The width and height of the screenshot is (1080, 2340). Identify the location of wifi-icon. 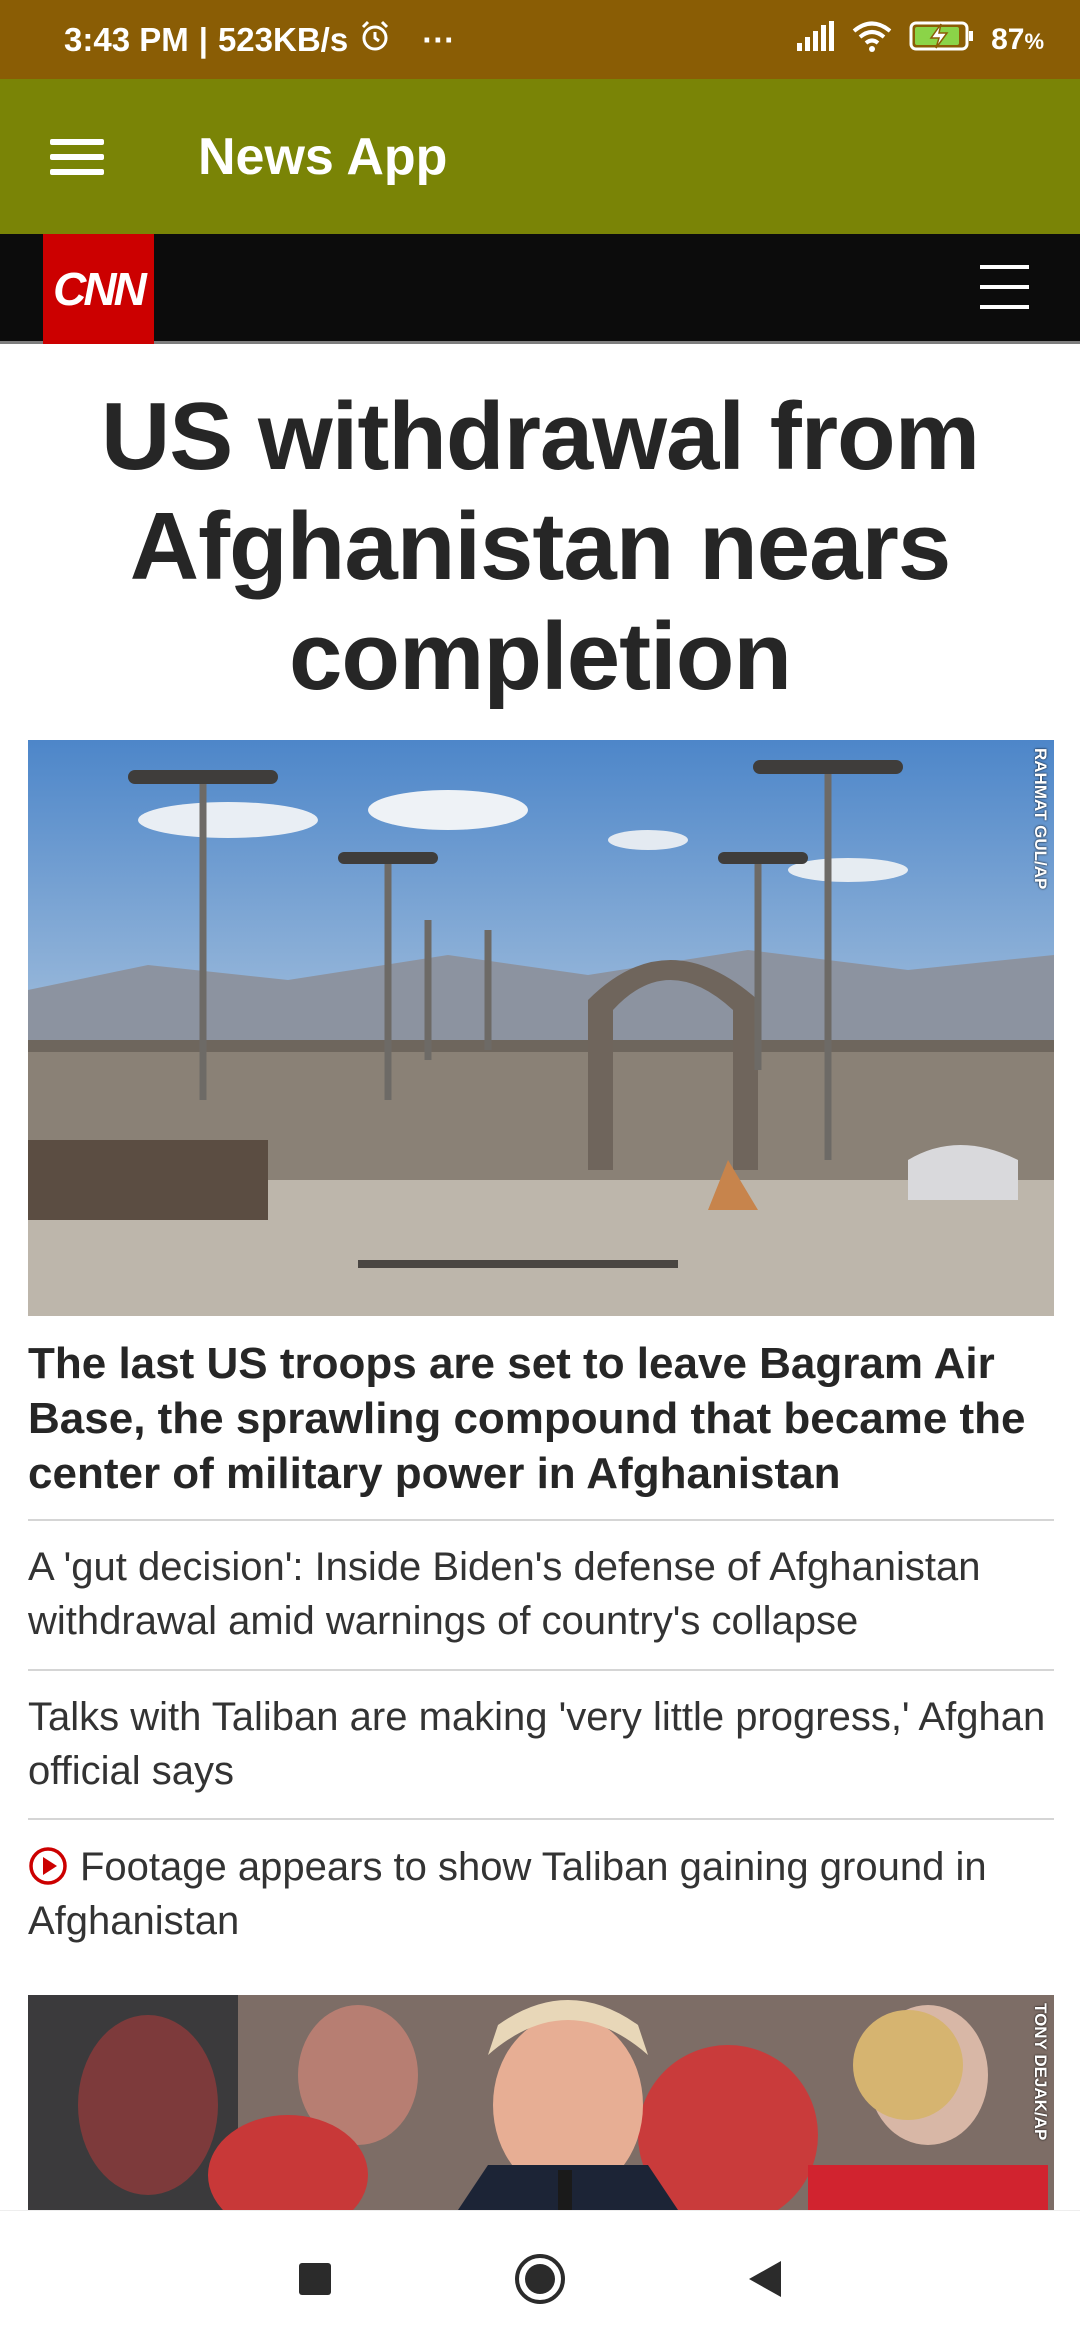
(872, 40).